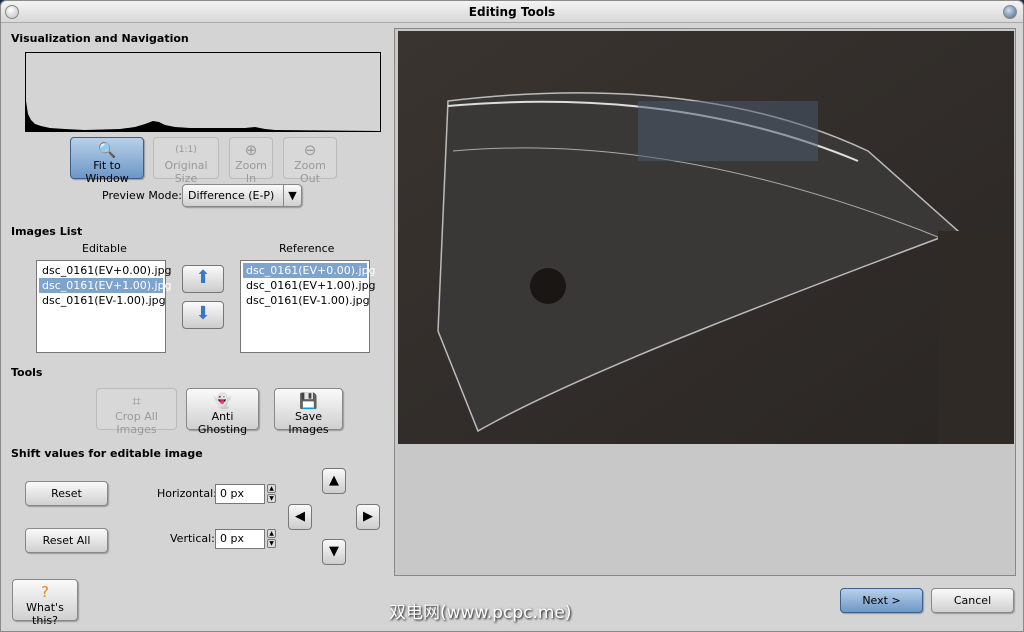 Image resolution: width=1024 pixels, height=632 pixels. I want to click on triangle-right-icon: ▶, so click(368, 516).